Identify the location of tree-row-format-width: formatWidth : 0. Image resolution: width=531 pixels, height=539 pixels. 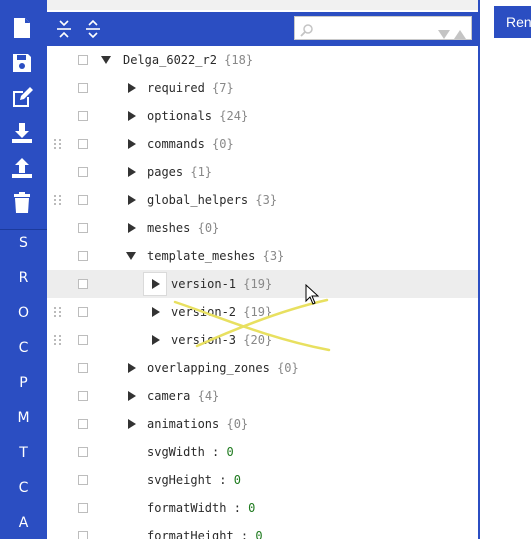
(262, 508).